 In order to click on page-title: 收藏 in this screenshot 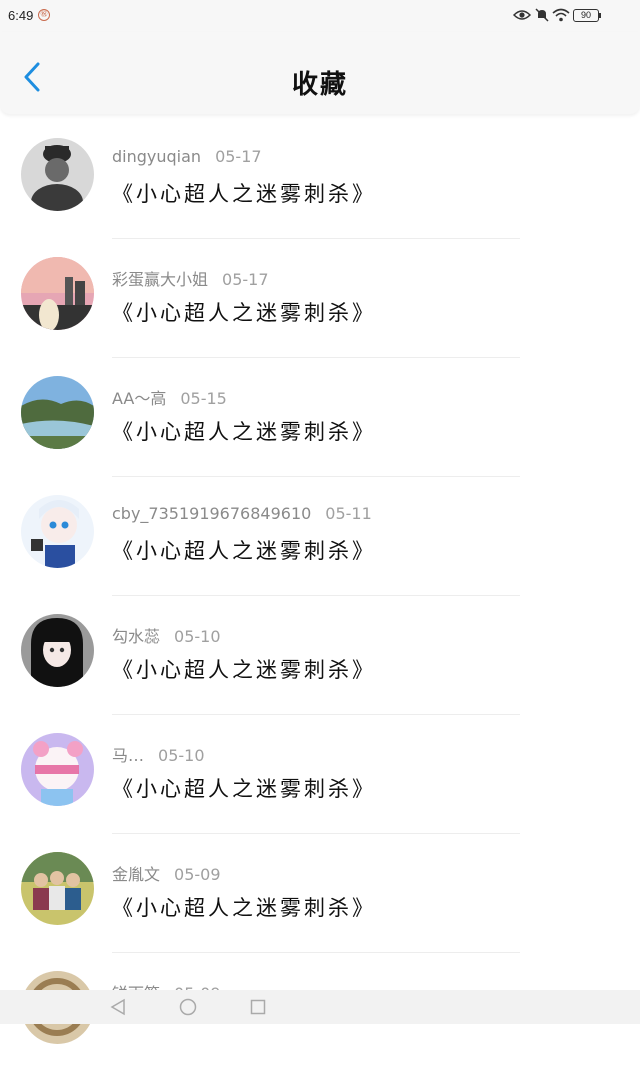, I will do `click(319, 85)`.